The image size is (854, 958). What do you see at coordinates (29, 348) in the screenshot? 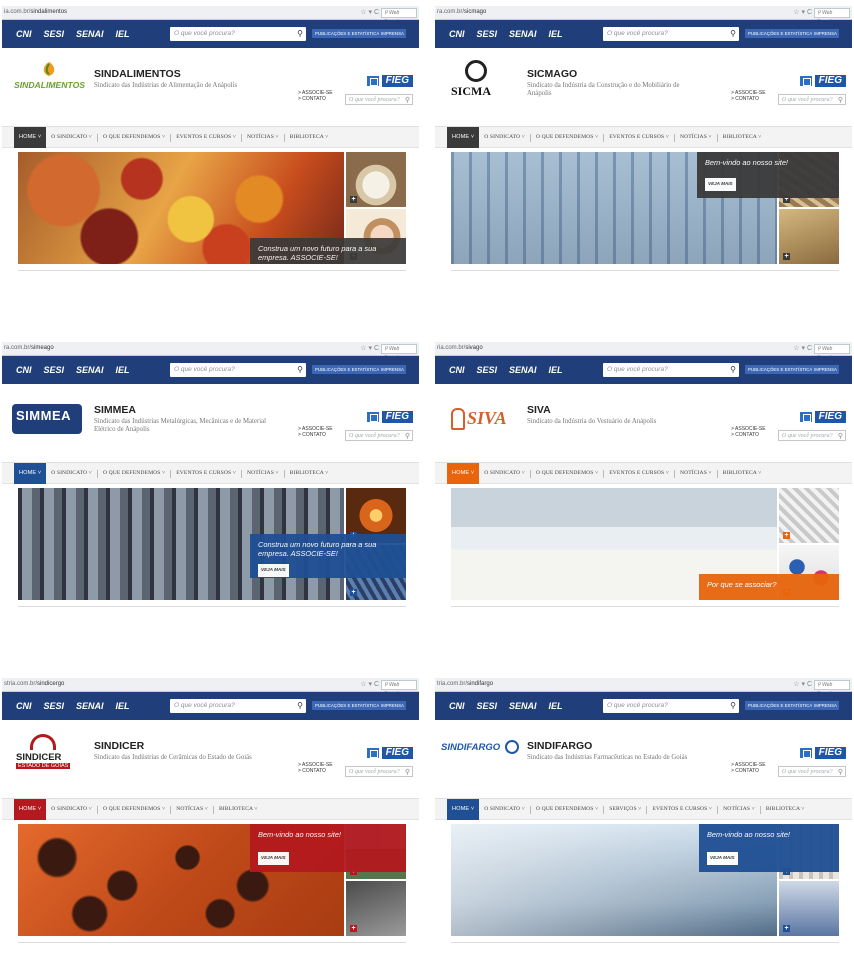
I see `address-bar: ra.com.br/simeago` at bounding box center [29, 348].